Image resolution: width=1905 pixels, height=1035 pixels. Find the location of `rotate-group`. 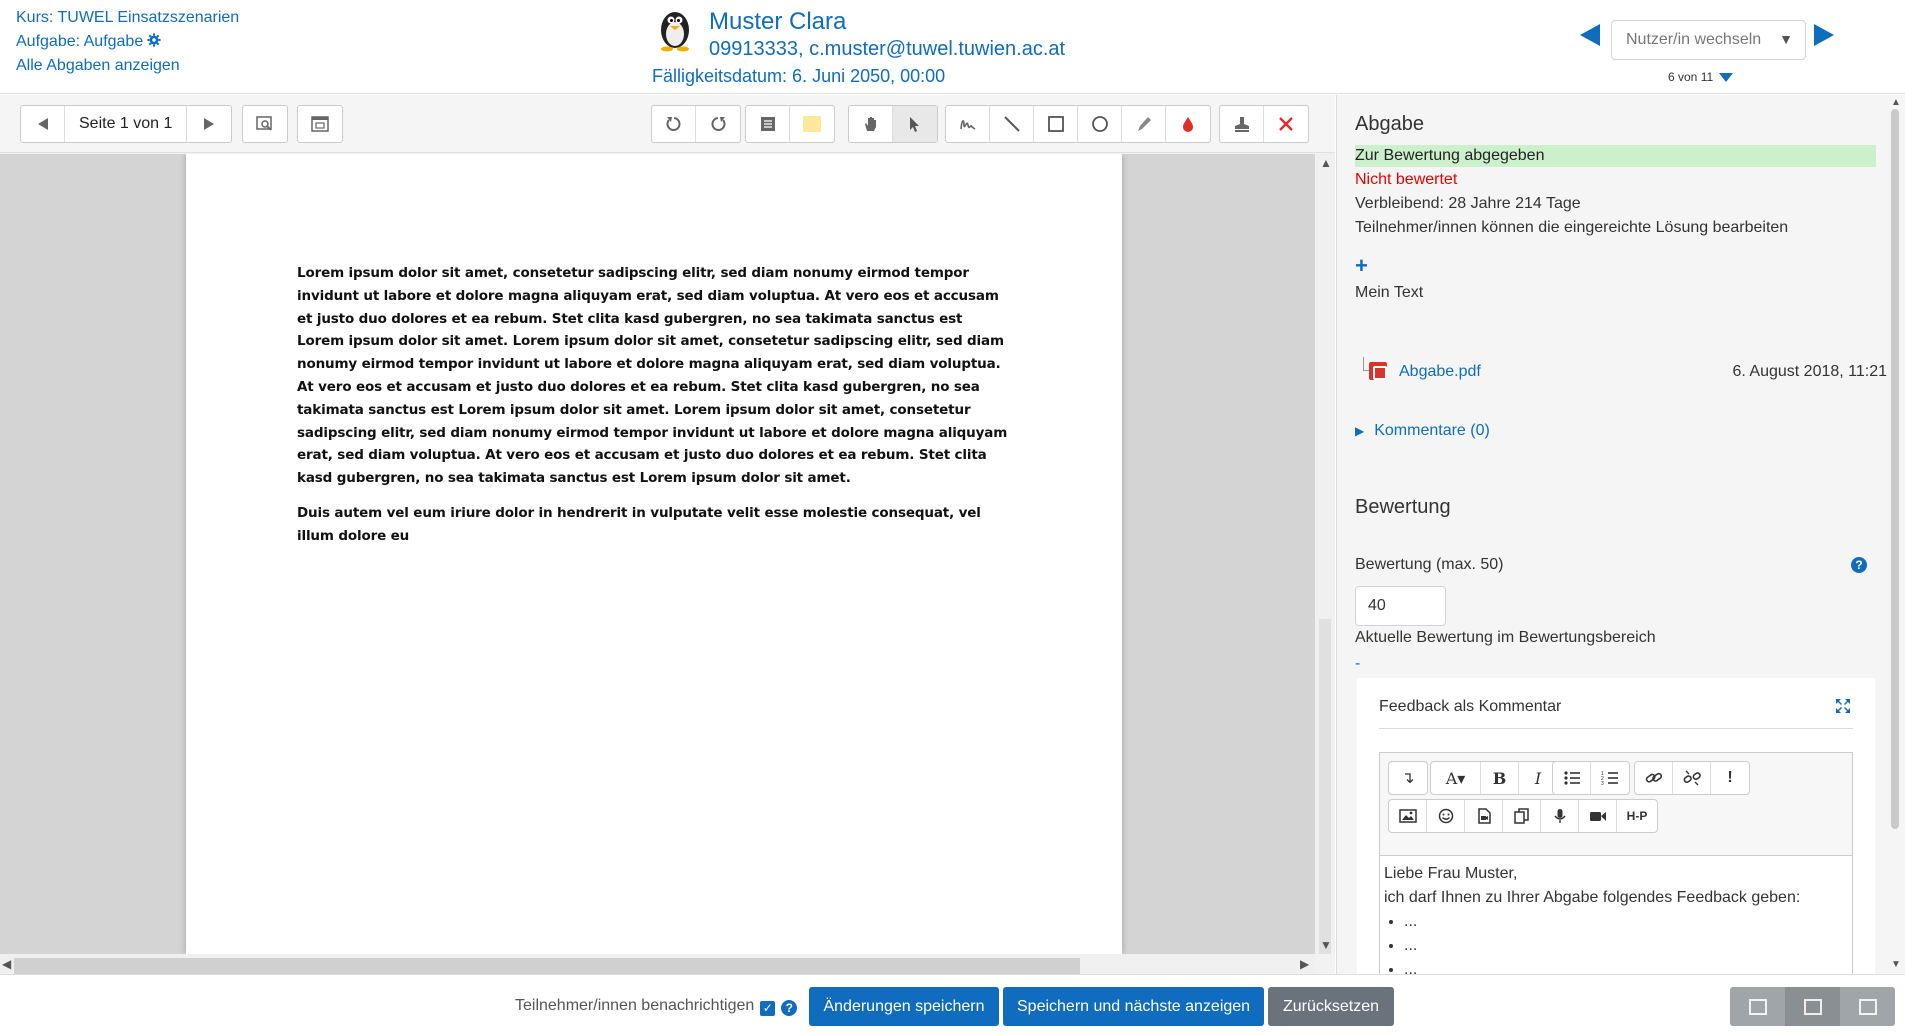

rotate-group is located at coordinates (696, 124).